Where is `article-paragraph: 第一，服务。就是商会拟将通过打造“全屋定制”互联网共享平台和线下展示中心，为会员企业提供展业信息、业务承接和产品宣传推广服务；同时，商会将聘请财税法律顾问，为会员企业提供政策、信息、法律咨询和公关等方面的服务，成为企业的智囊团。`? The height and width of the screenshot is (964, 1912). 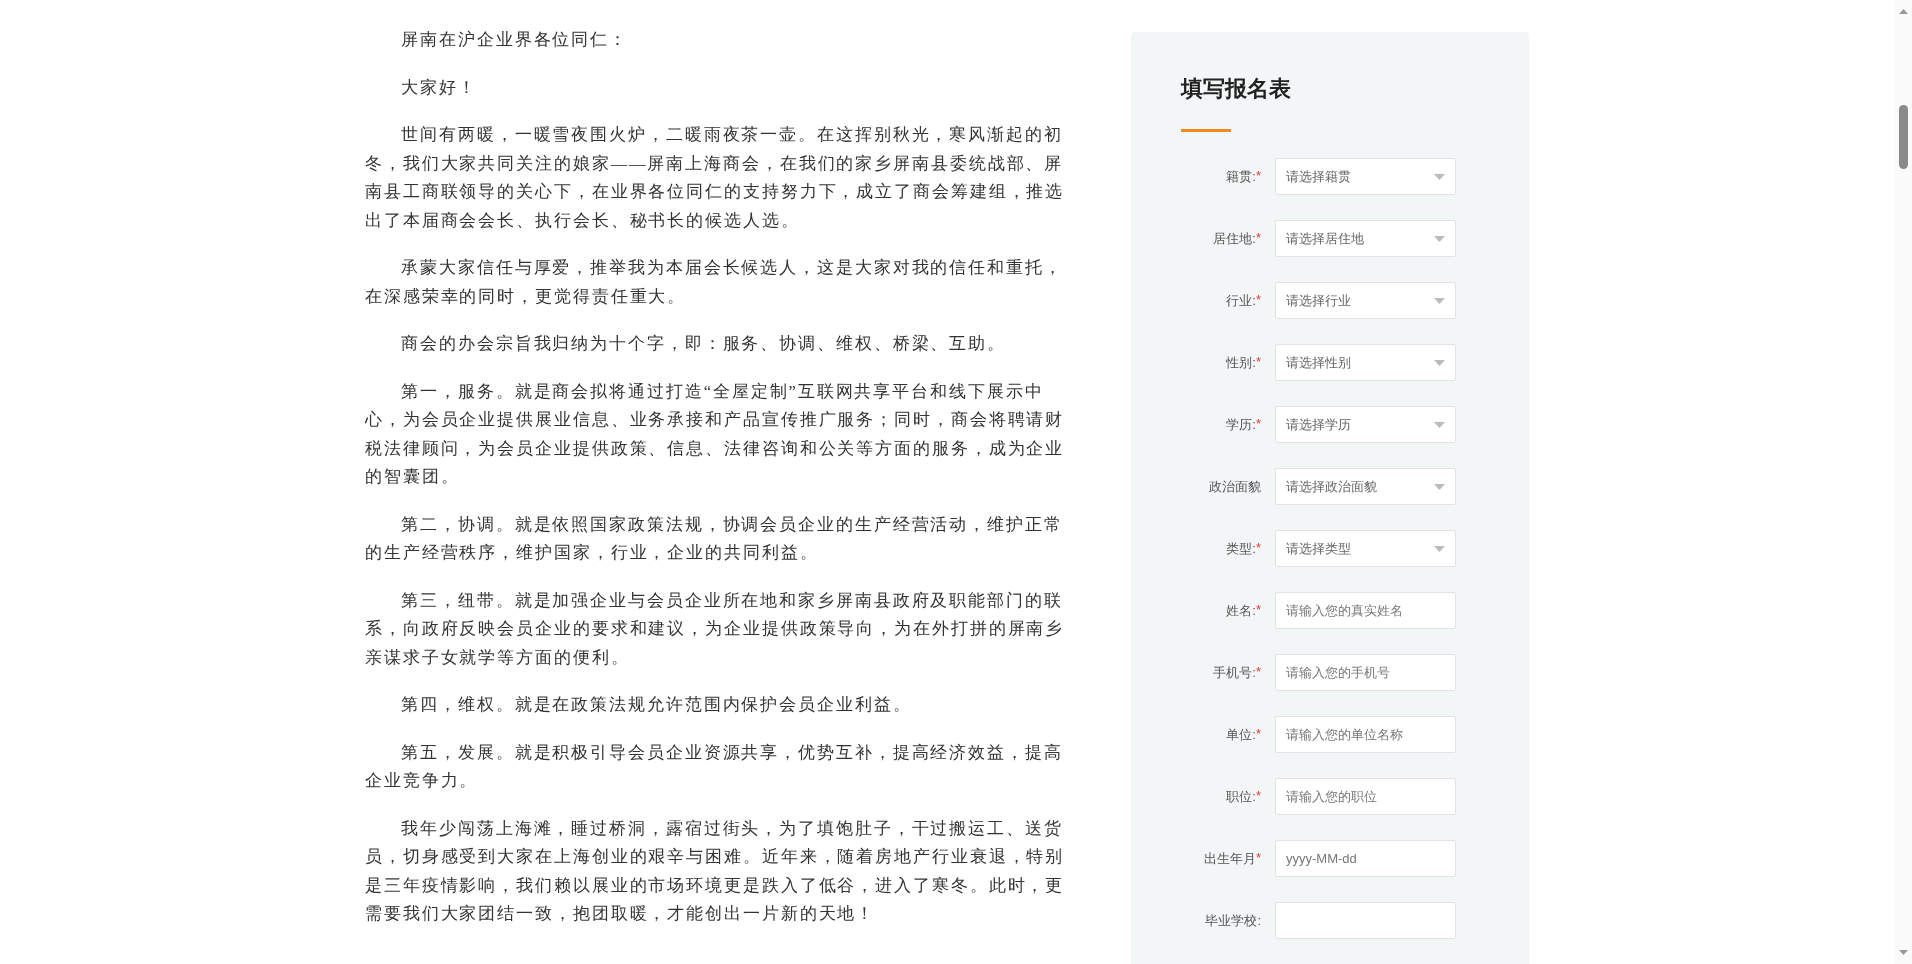
article-paragraph: 第一，服务。就是商会拟将通过打造“全屋定制”互联网共享平台和线下展示中心，为会员企业提供展业信息、业务承接和产品宣传推广服务；同时，商会将聘请财税法律顾问，为会员企业提供政策、信息、法律咨询和公关等方面的服务，成为企业的智囊团。 is located at coordinates (715, 434).